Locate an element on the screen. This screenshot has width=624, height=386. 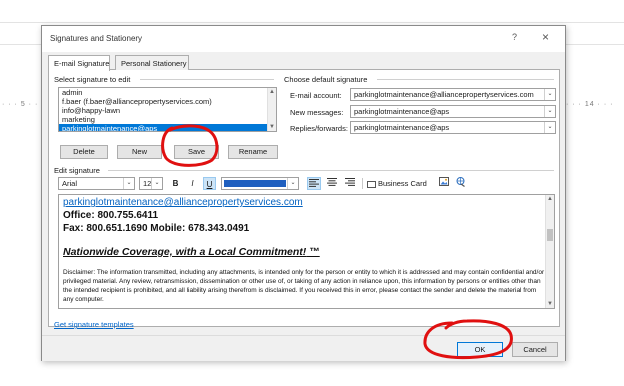
replies-forwards-value: parkinglotmaintenance@aps is located at coordinates (402, 127).